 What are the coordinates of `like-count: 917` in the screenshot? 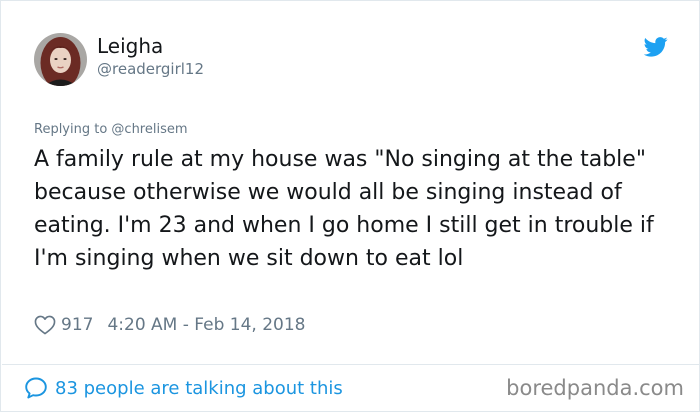 It's located at (77, 325).